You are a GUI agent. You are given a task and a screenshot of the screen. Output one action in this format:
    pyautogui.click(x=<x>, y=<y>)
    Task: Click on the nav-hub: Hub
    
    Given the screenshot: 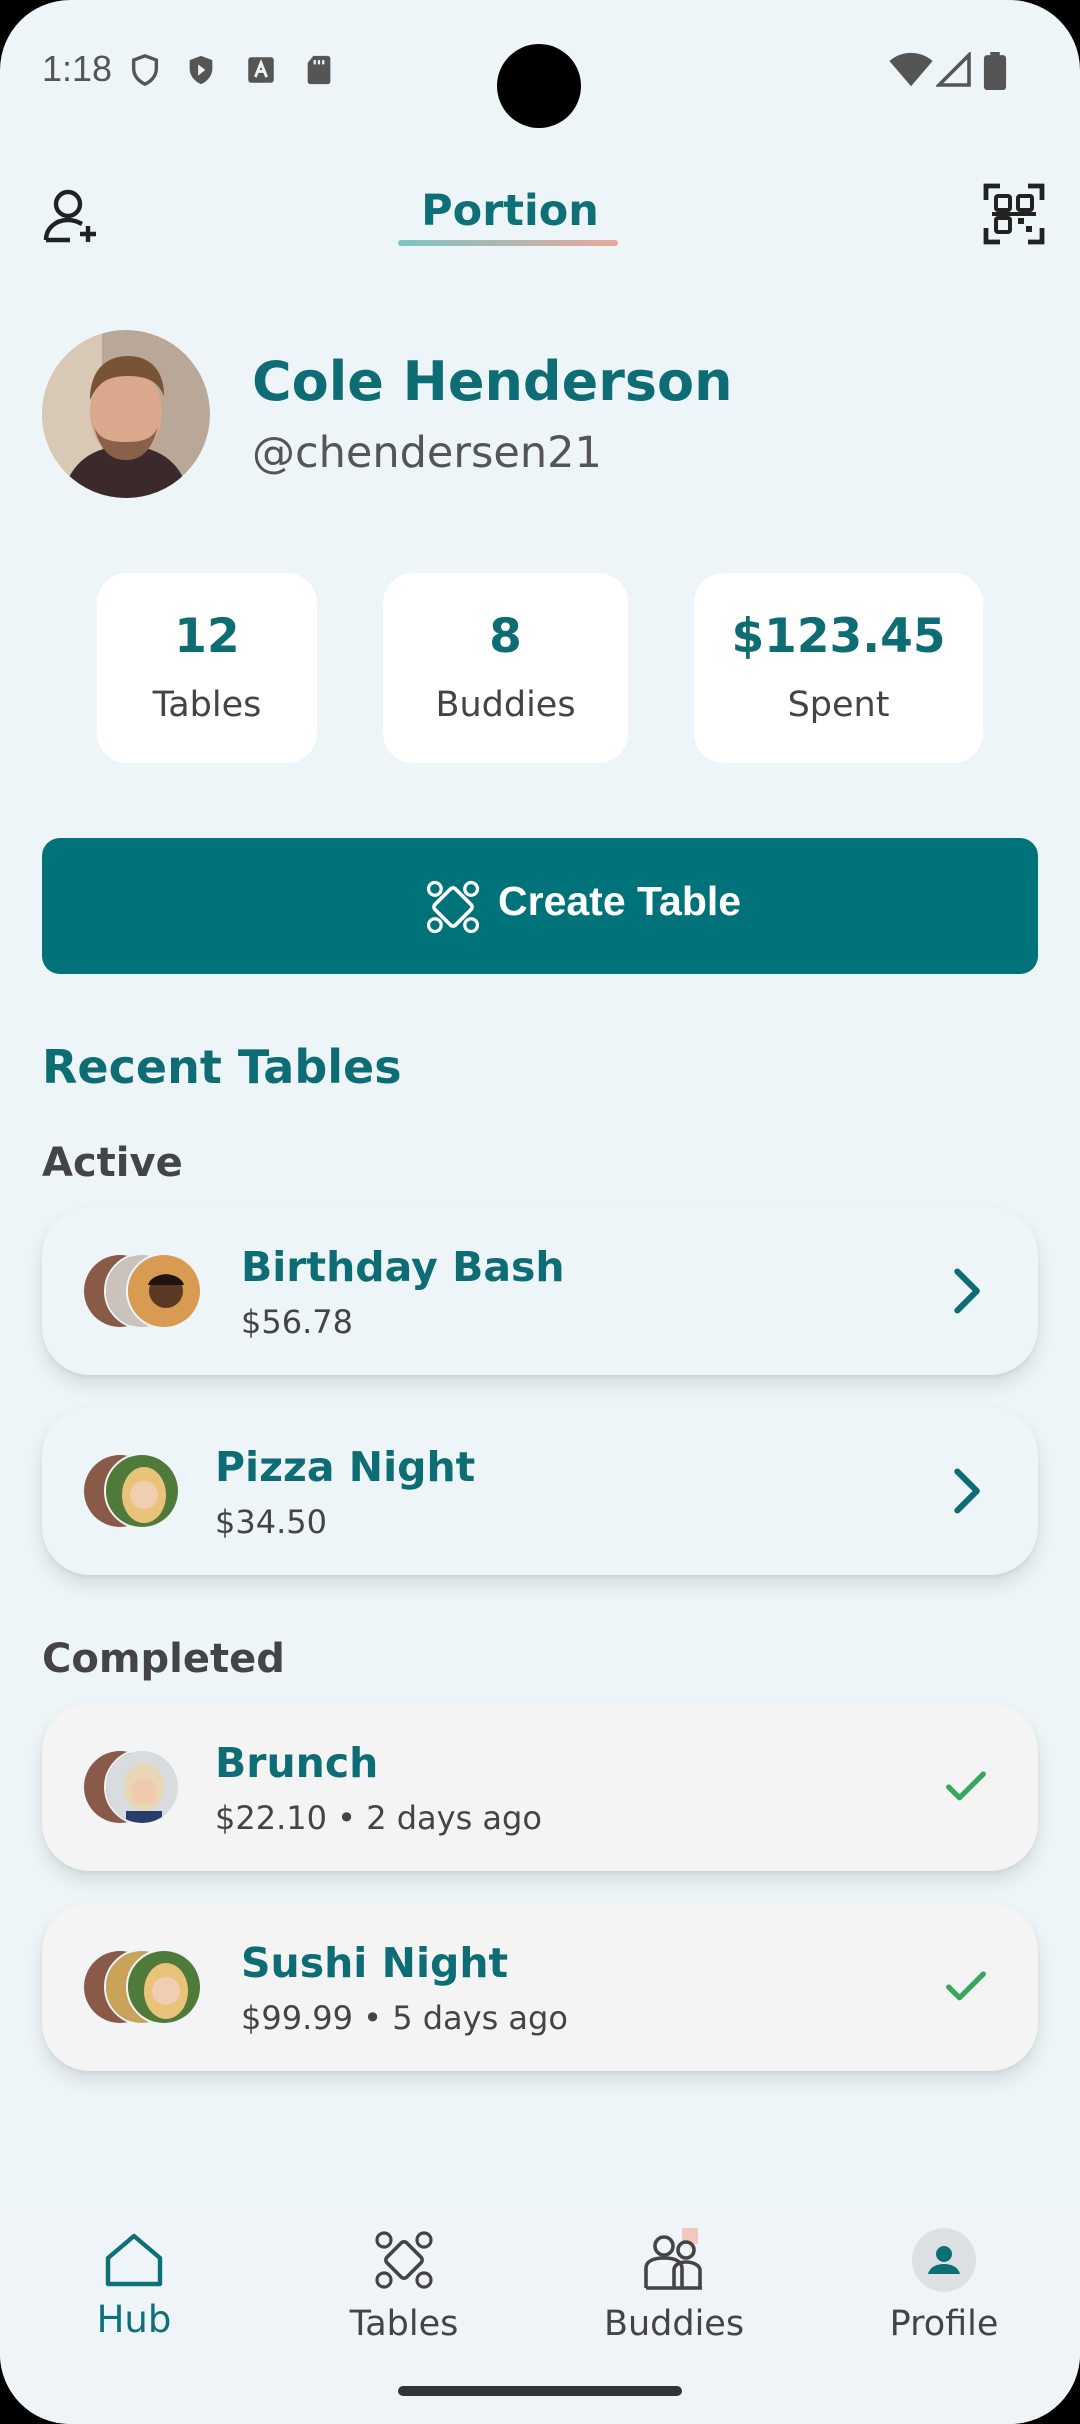 What is the action you would take?
    pyautogui.click(x=134, y=2304)
    